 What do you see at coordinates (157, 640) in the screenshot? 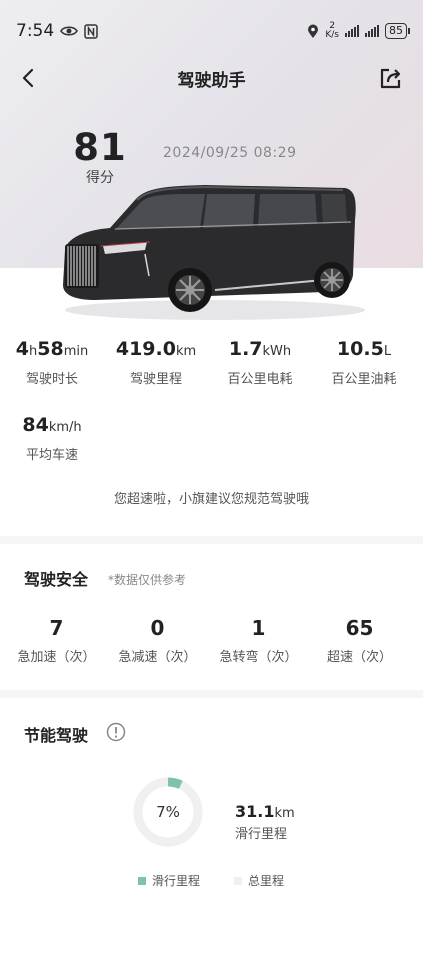
I see `safety-rapid-deceleration: 0 急减速（次）` at bounding box center [157, 640].